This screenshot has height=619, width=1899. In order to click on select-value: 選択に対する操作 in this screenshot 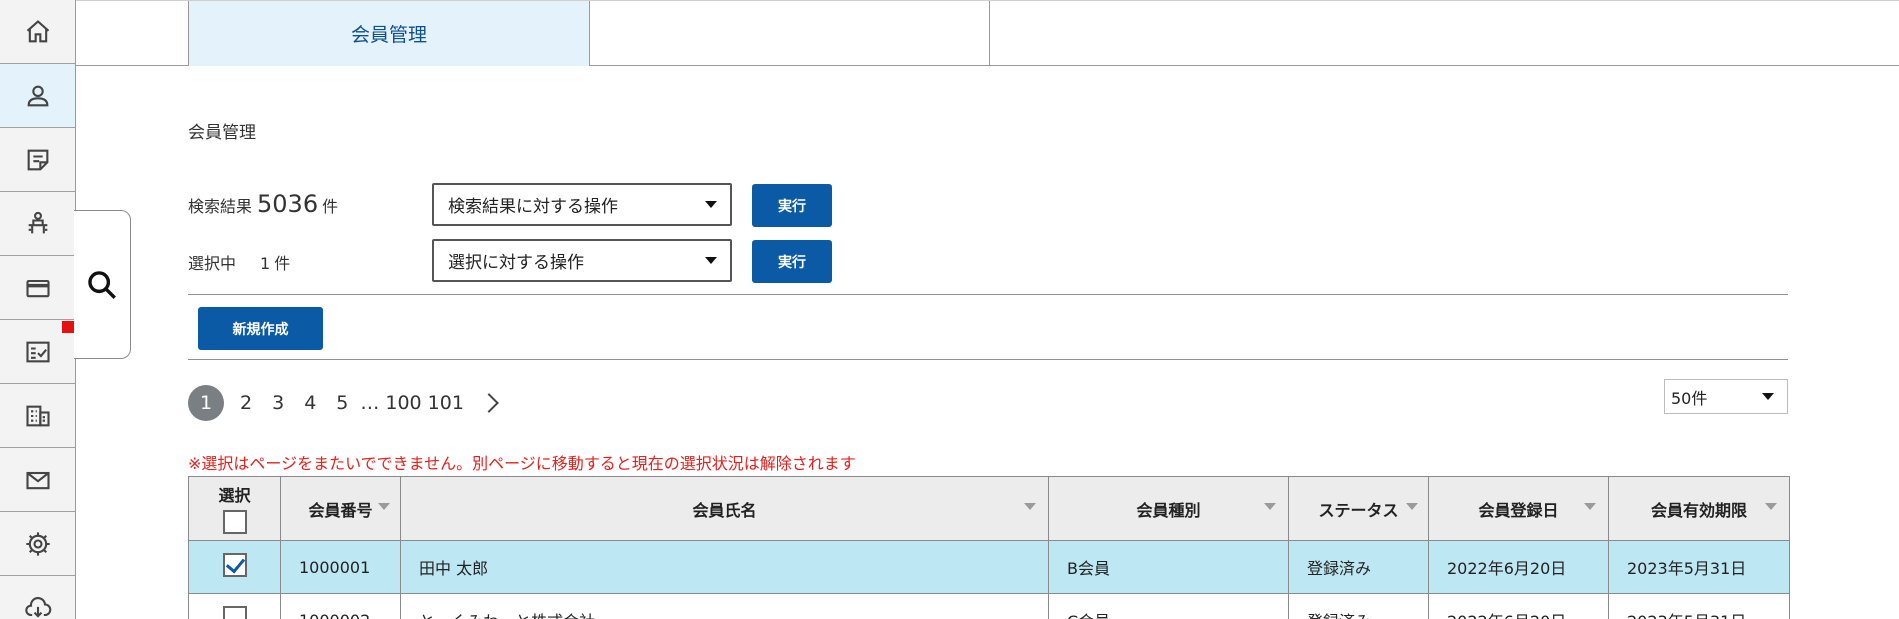, I will do `click(516, 263)`.